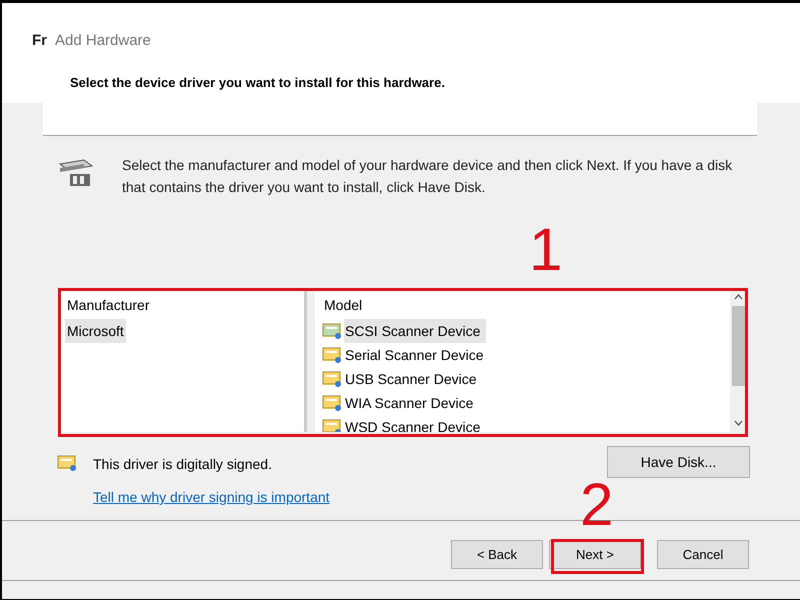 The width and height of the screenshot is (800, 600). I want to click on page-heading: Select the device driver you want to install for this hardware., so click(258, 83).